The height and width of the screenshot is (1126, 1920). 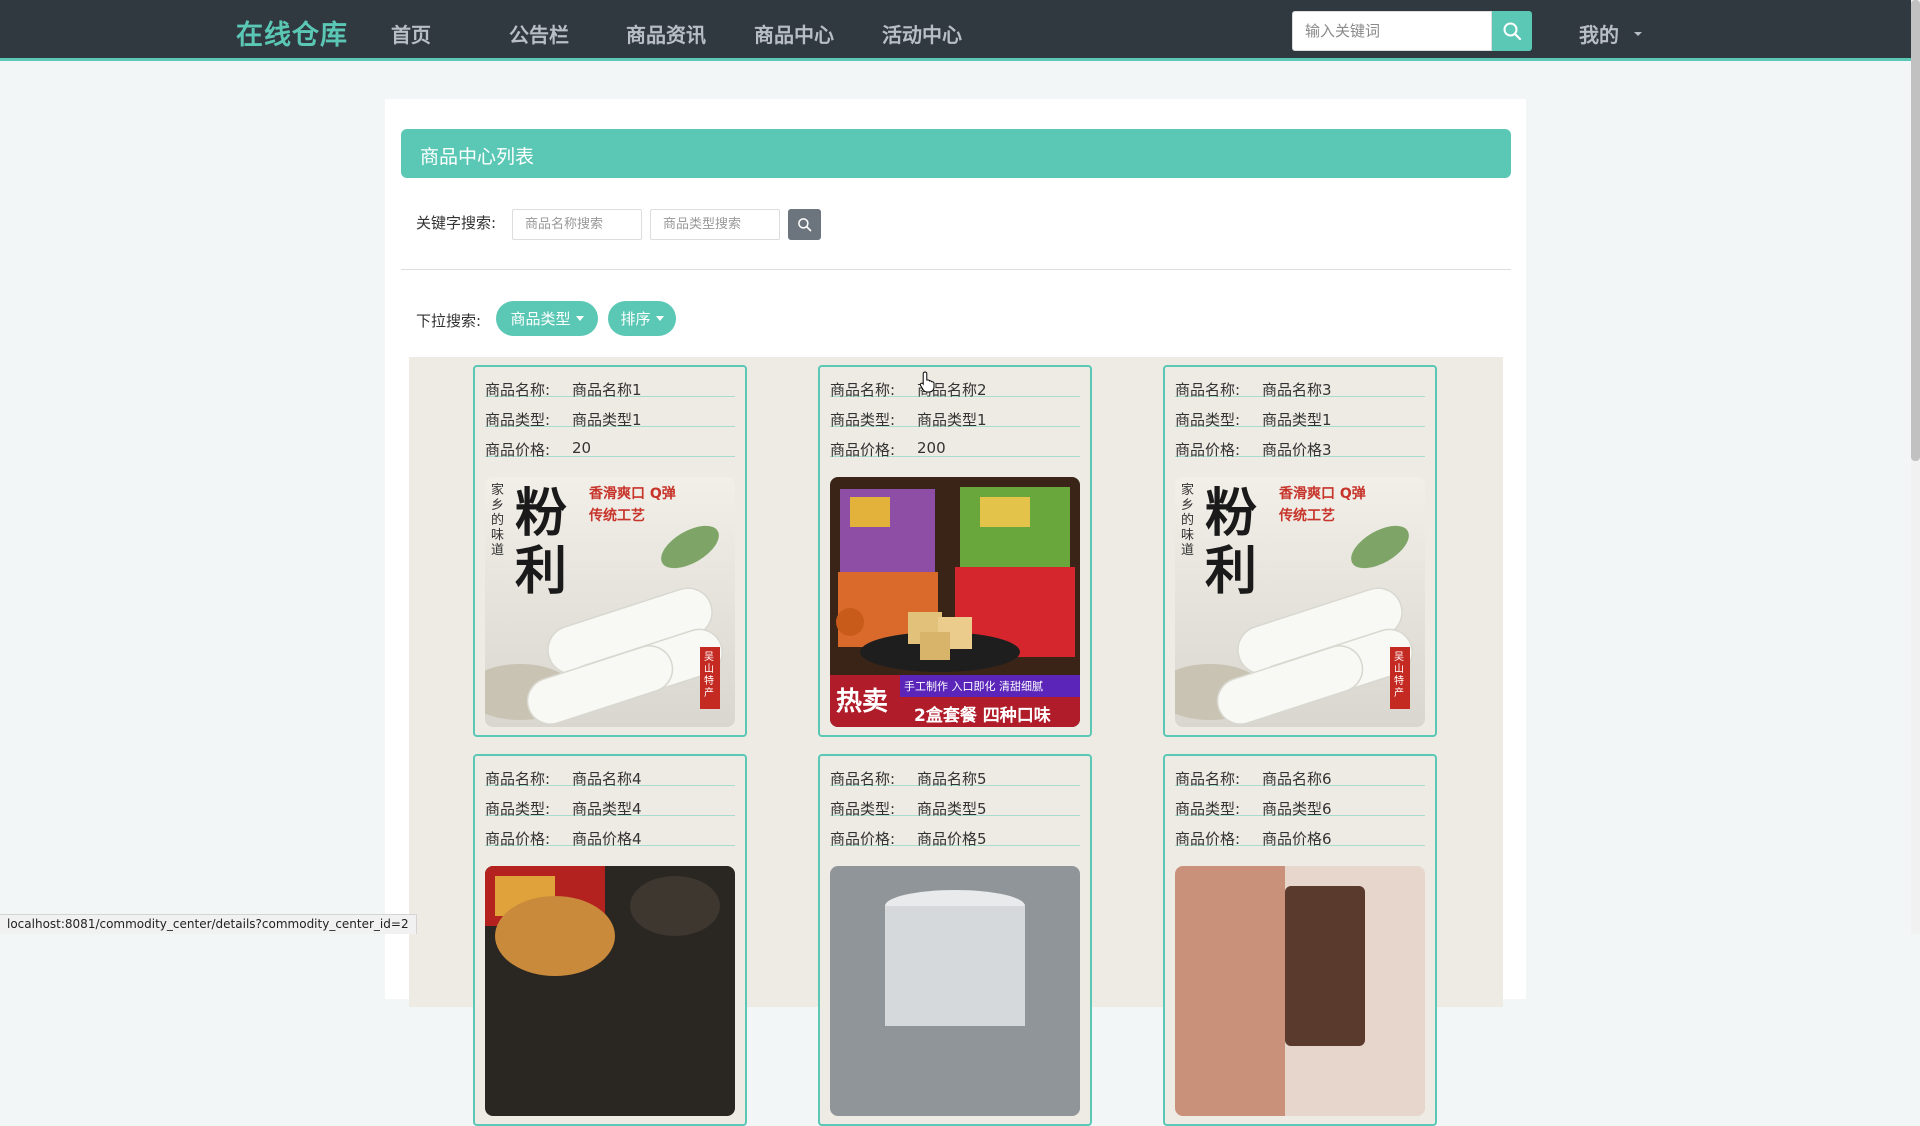 What do you see at coordinates (539, 33) in the screenshot?
I see `nav-bulletin: 公告栏` at bounding box center [539, 33].